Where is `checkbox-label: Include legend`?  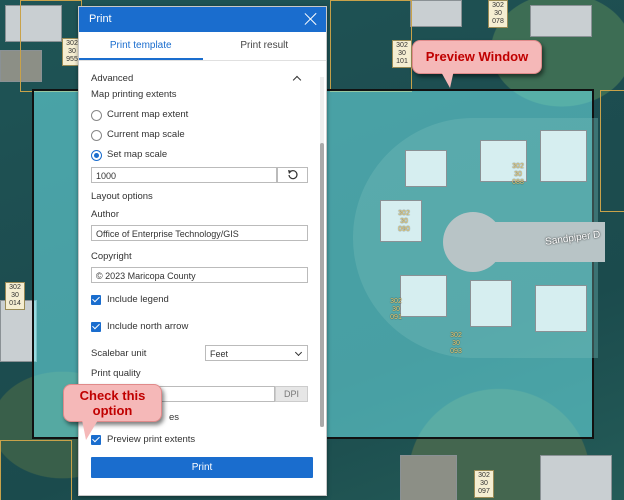
checkbox-label: Include legend is located at coordinates (138, 299).